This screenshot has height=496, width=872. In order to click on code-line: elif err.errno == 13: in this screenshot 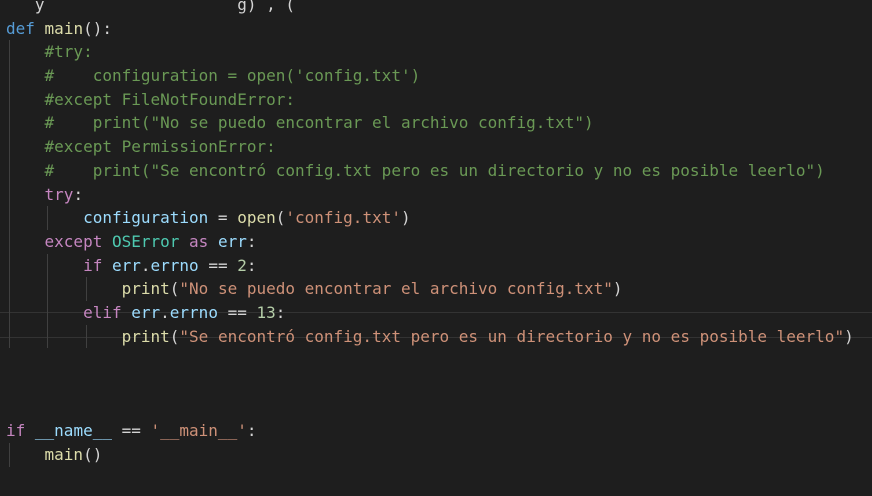, I will do `click(430, 312)`.